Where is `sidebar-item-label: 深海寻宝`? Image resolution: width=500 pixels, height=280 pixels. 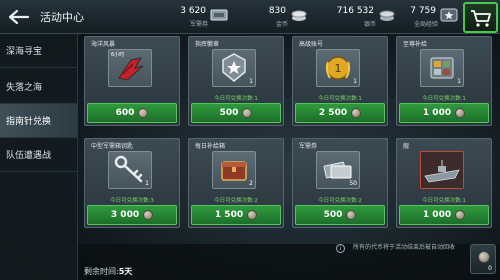
sidebar-item-label: 深海寻宝 is located at coordinates (24, 52).